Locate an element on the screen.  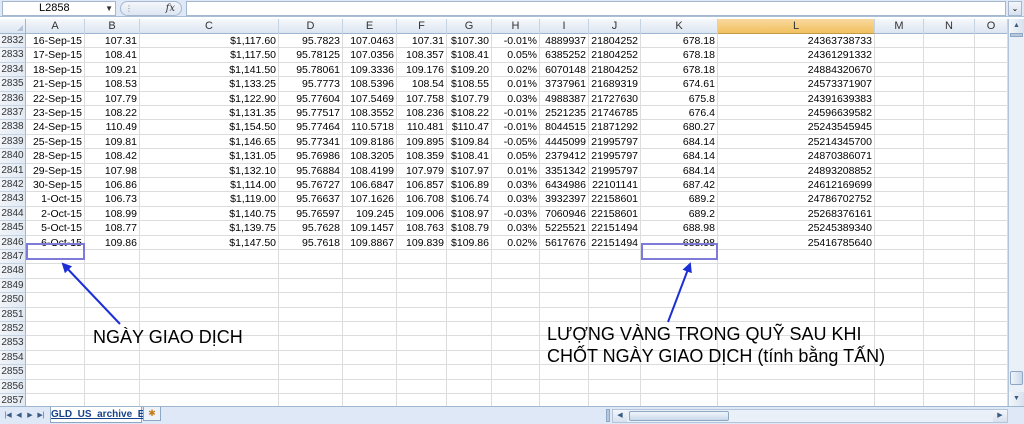
cell-c: $1,122.90 is located at coordinates (209, 98).